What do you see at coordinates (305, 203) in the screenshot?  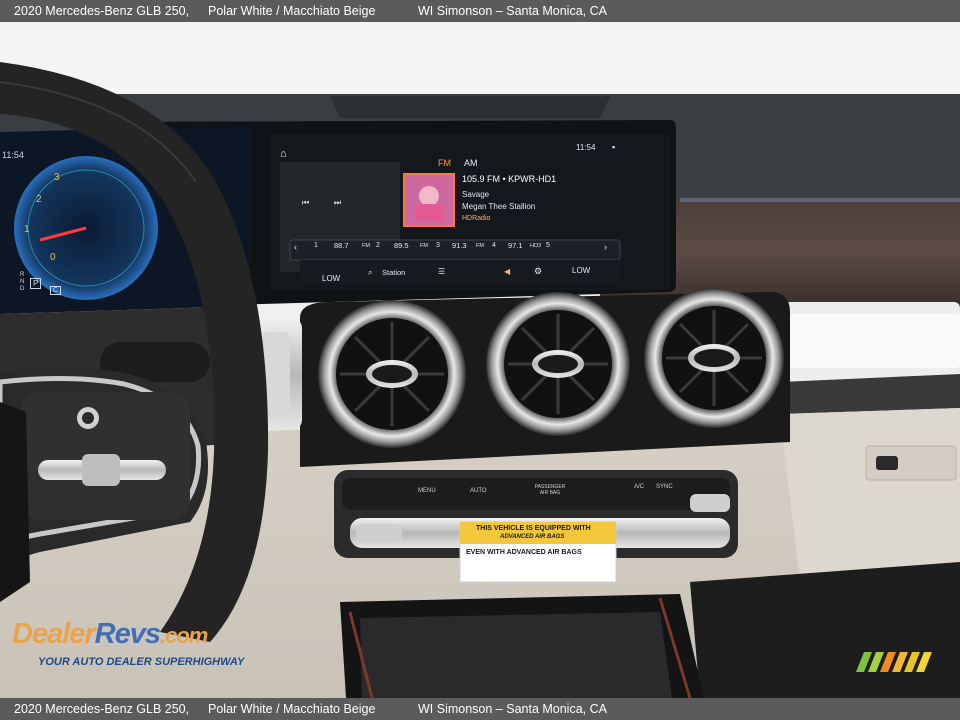 I see `previous-track-icon: ⏮` at bounding box center [305, 203].